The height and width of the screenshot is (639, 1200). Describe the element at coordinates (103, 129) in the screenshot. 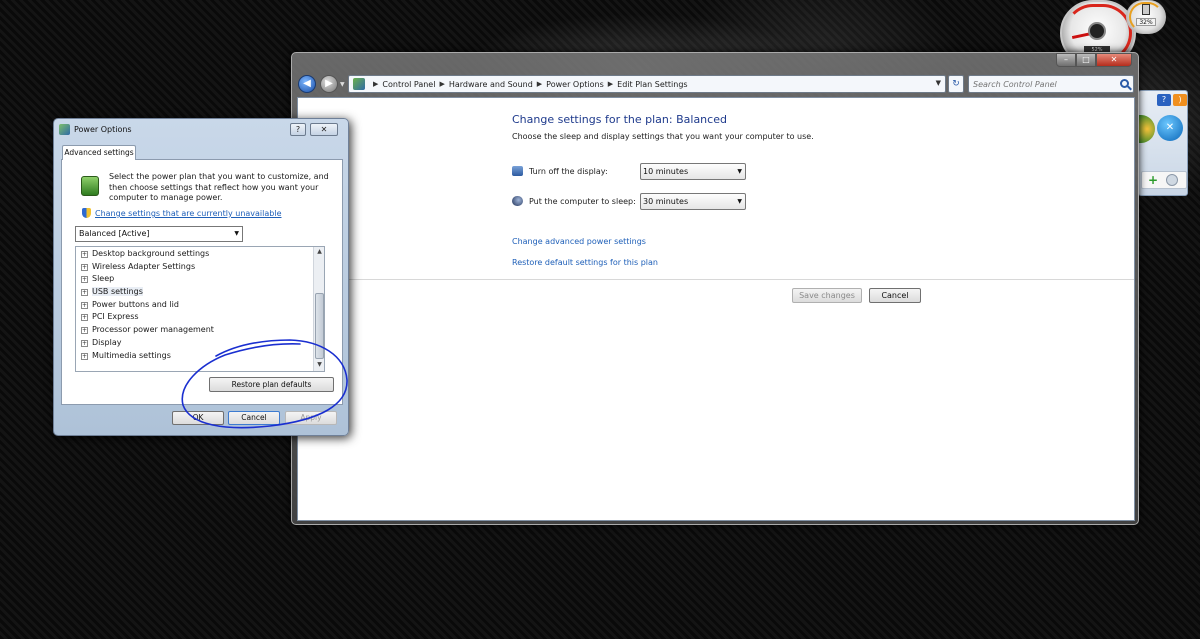

I see `dialog-title: Power Options` at that location.